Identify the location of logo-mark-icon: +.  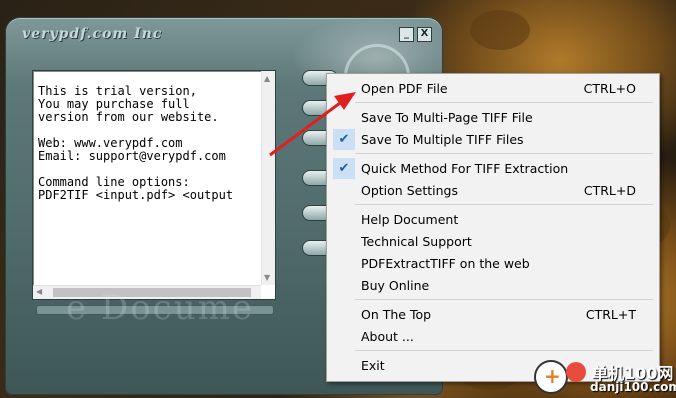
(551, 377).